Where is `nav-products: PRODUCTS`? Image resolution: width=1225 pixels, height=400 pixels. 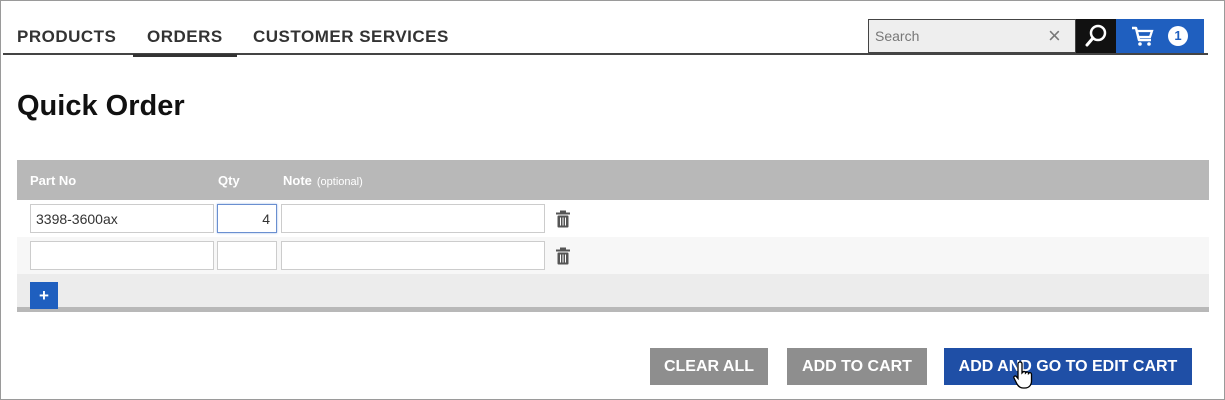
nav-products: PRODUCTS is located at coordinates (66, 37).